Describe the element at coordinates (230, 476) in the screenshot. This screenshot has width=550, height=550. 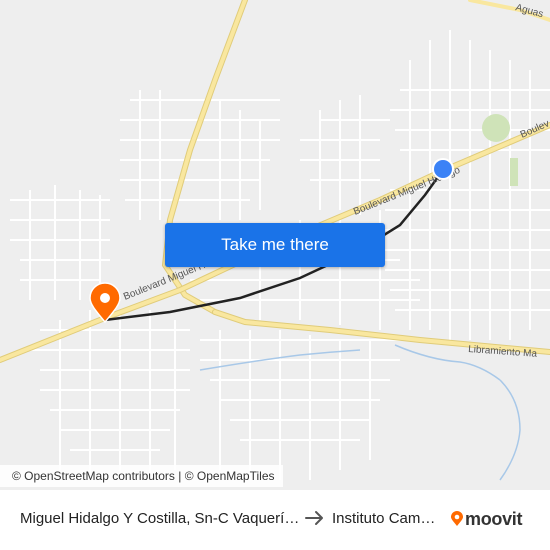
I see `openmaptiles-attribution-link: © OpenMapTiles` at that location.